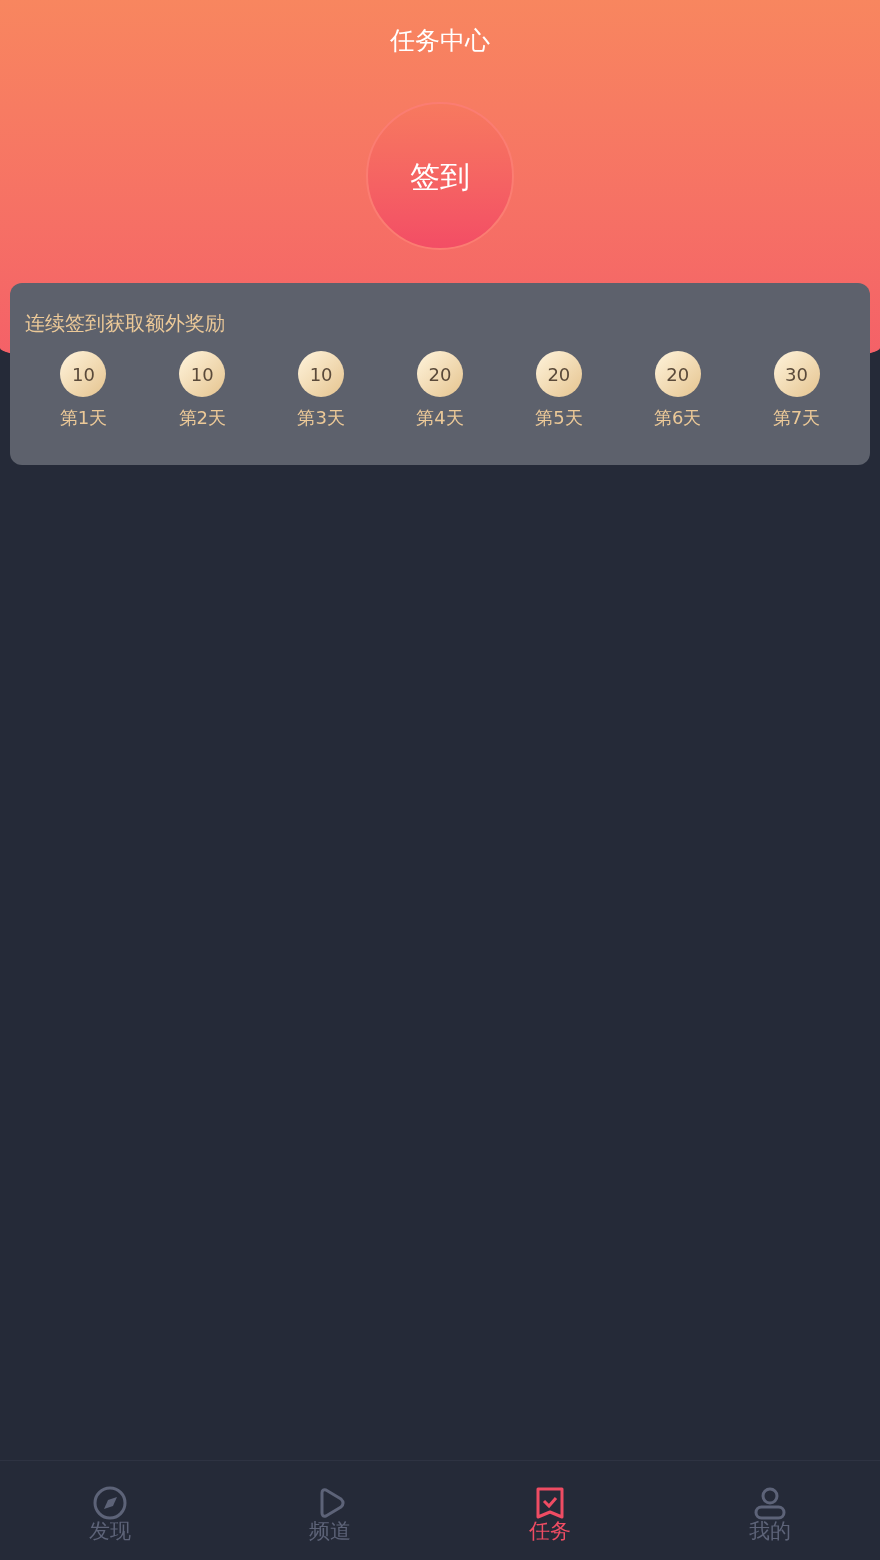  I want to click on nav-tab: 任务, so click(550, 1510).